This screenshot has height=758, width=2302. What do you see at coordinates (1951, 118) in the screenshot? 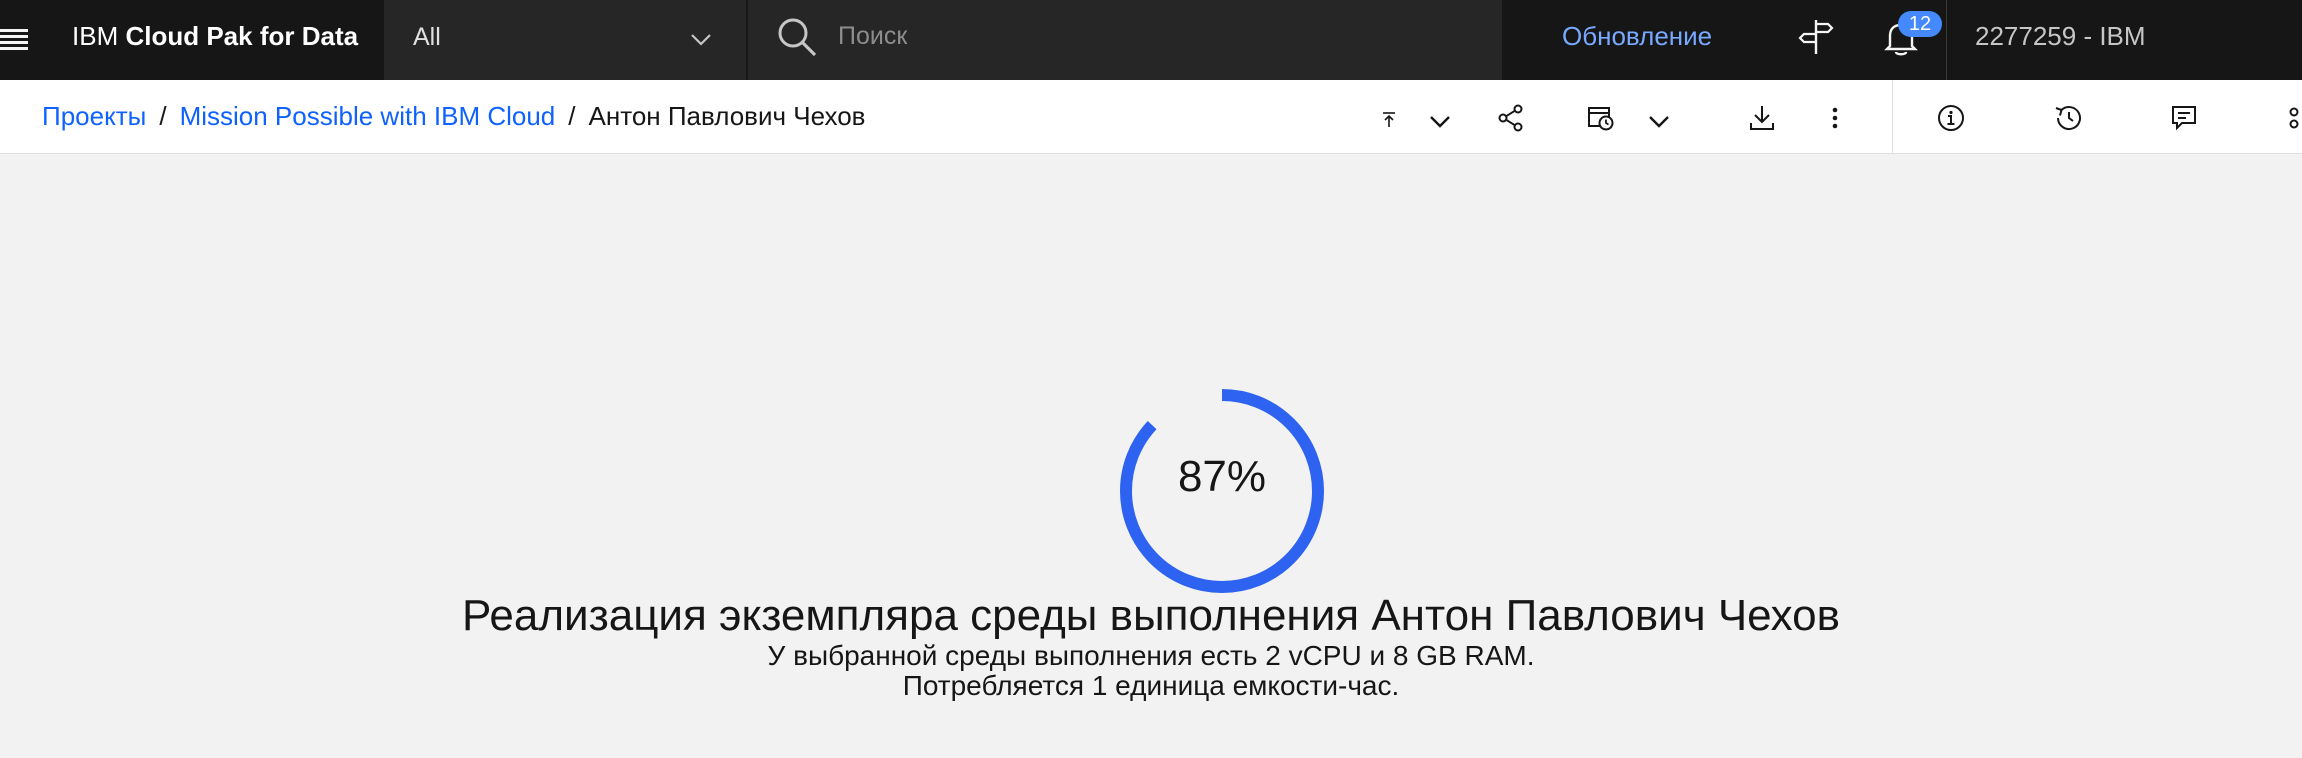
I see `info-icon` at bounding box center [1951, 118].